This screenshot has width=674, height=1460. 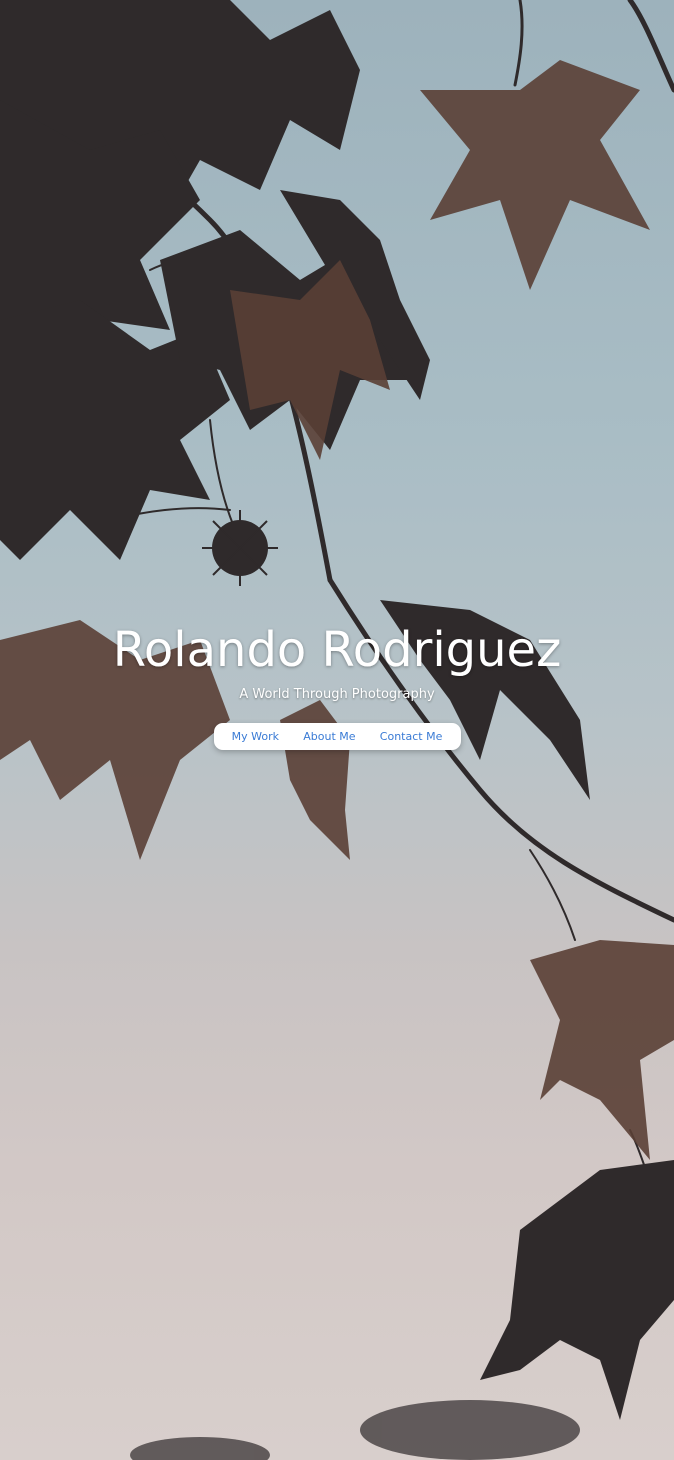 What do you see at coordinates (337, 650) in the screenshot?
I see `site-title: Rolando Rodriguez` at bounding box center [337, 650].